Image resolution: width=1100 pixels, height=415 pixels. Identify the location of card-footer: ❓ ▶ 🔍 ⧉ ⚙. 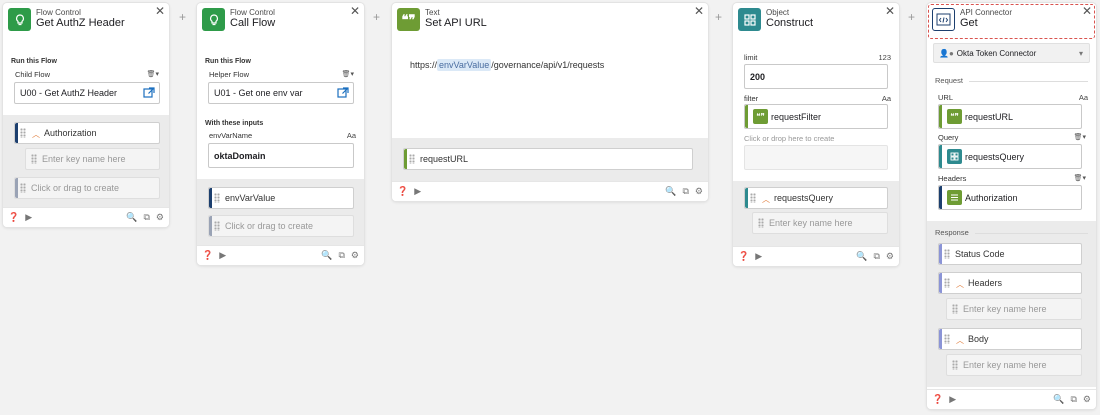
(280, 255).